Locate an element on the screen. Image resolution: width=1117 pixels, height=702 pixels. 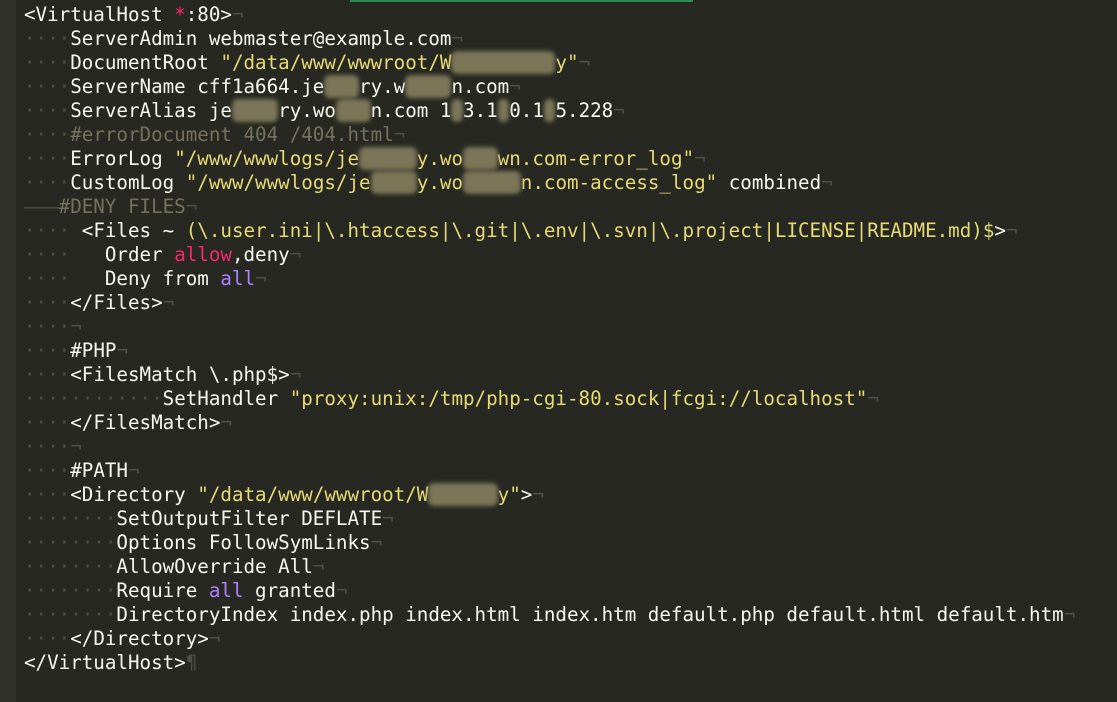
code-text: CustomLog is located at coordinates (128, 182).